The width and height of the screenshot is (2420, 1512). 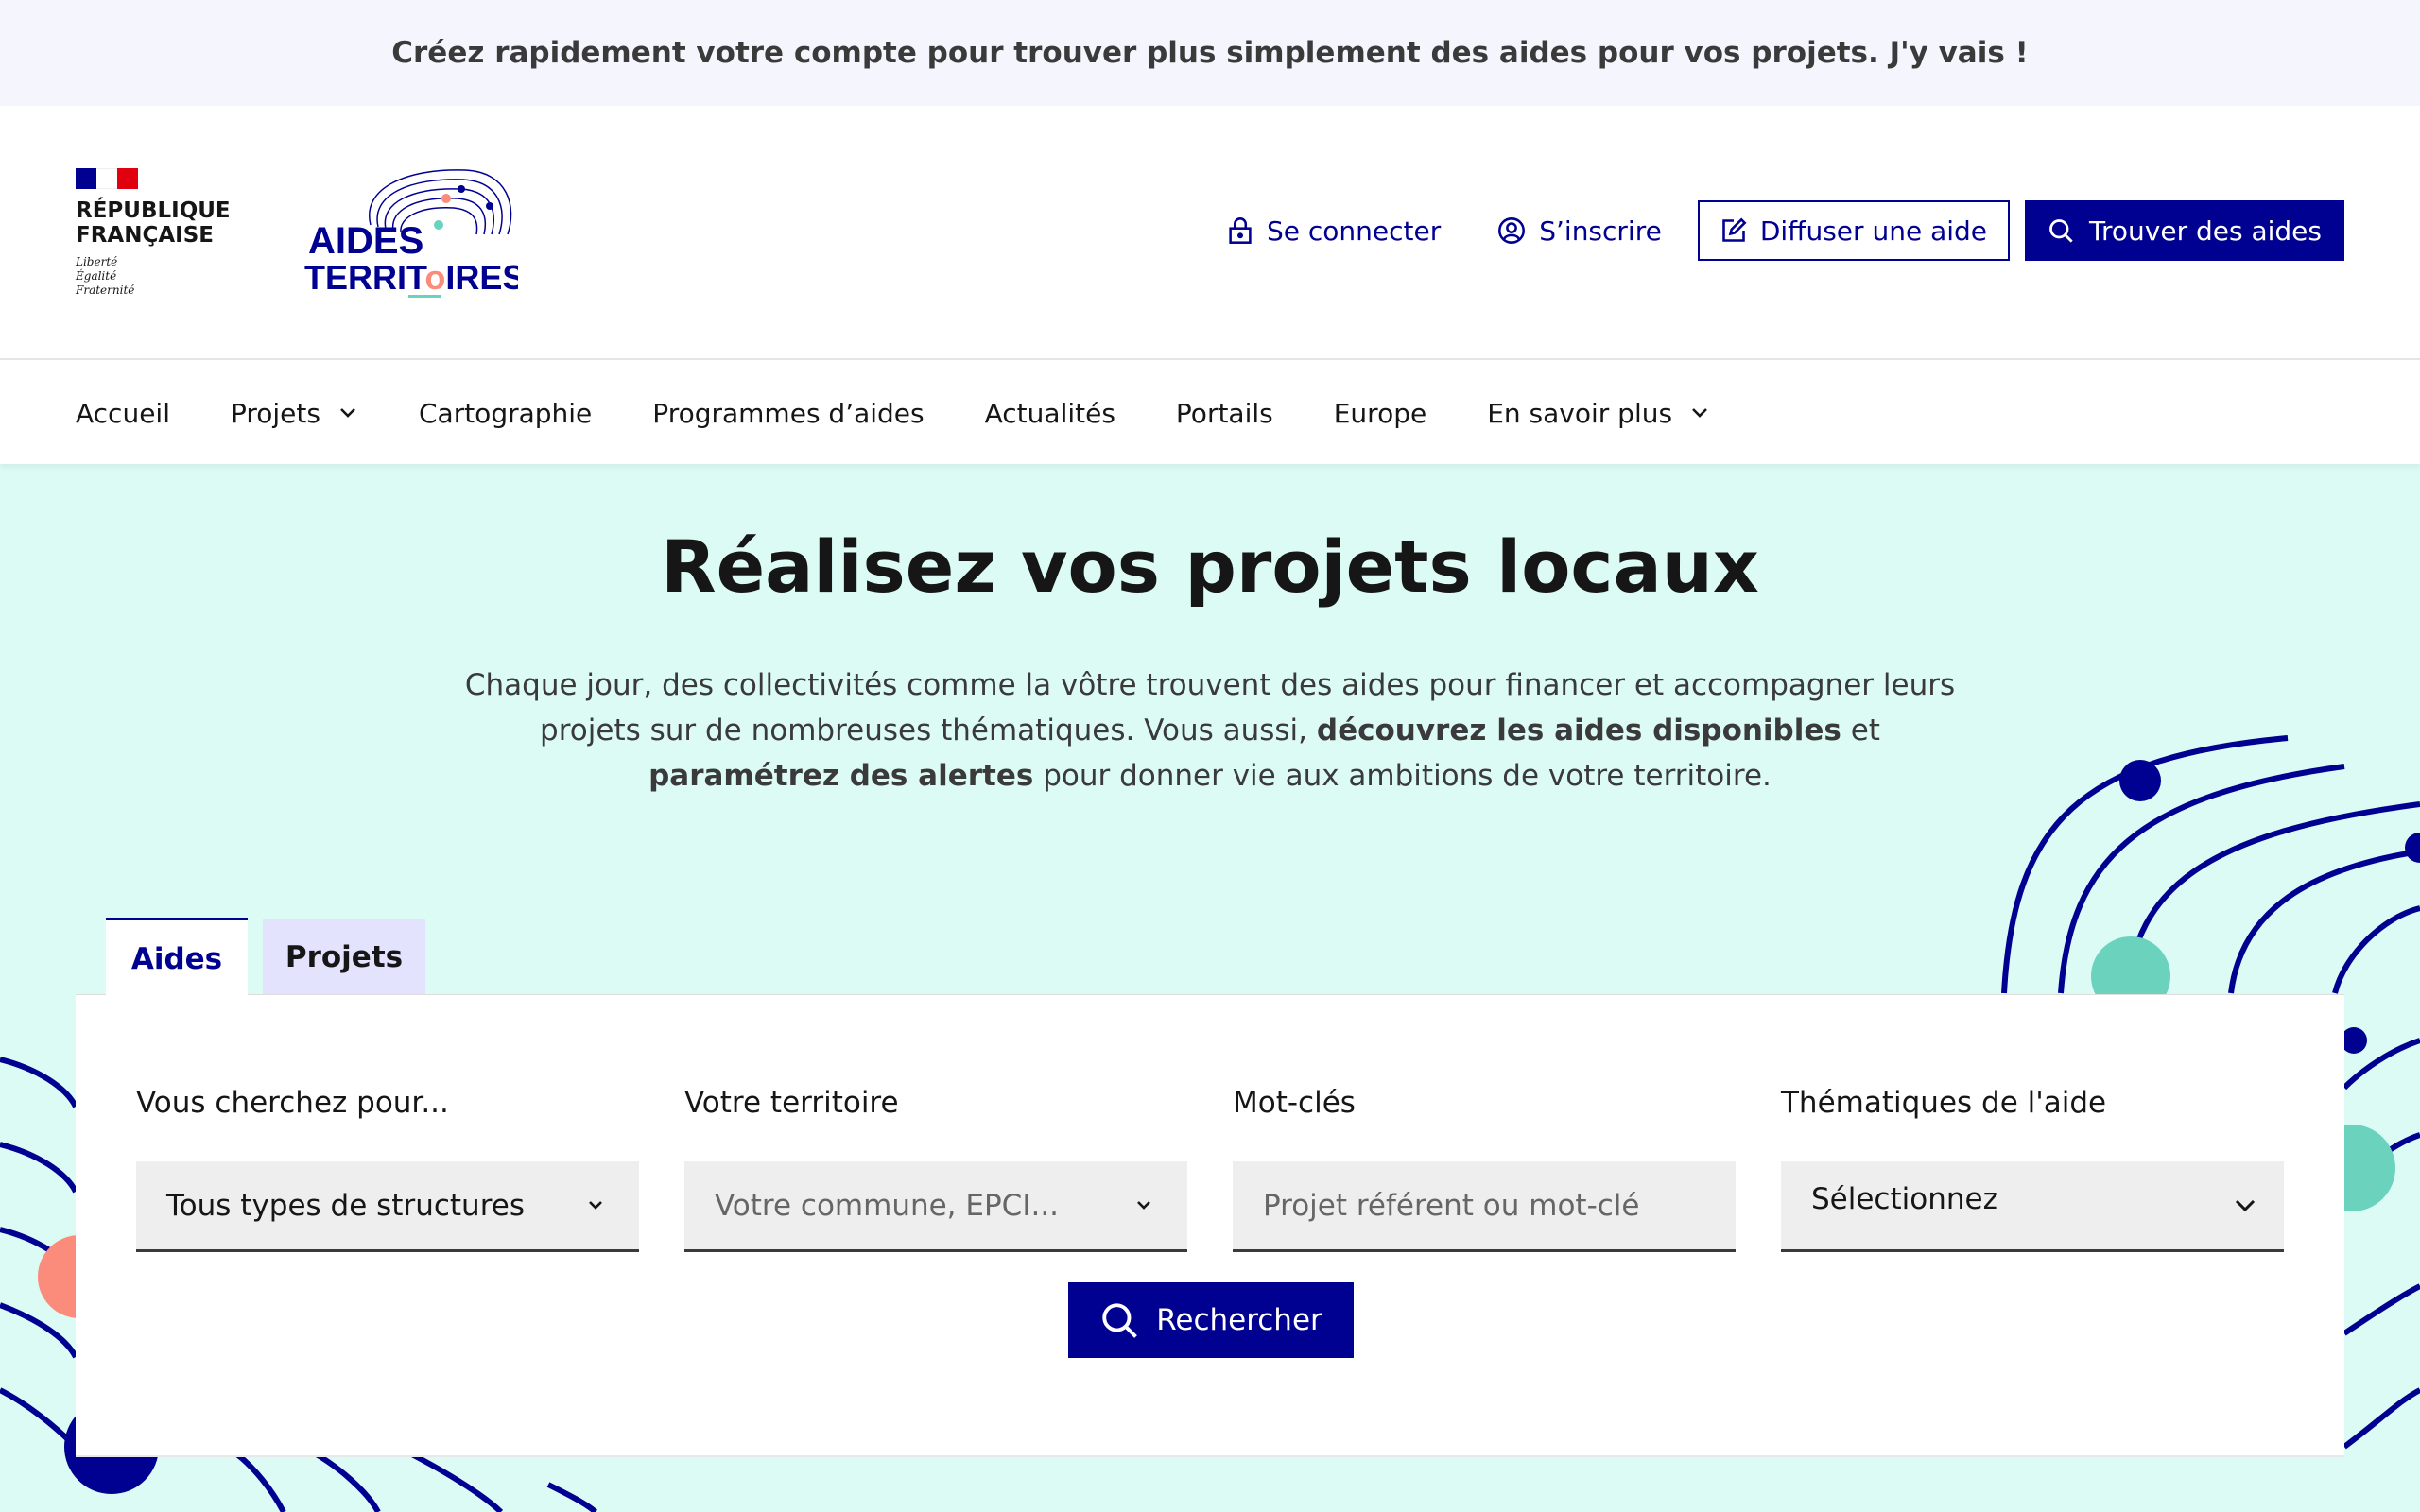 I want to click on nav-projets: Projets, so click(x=294, y=413).